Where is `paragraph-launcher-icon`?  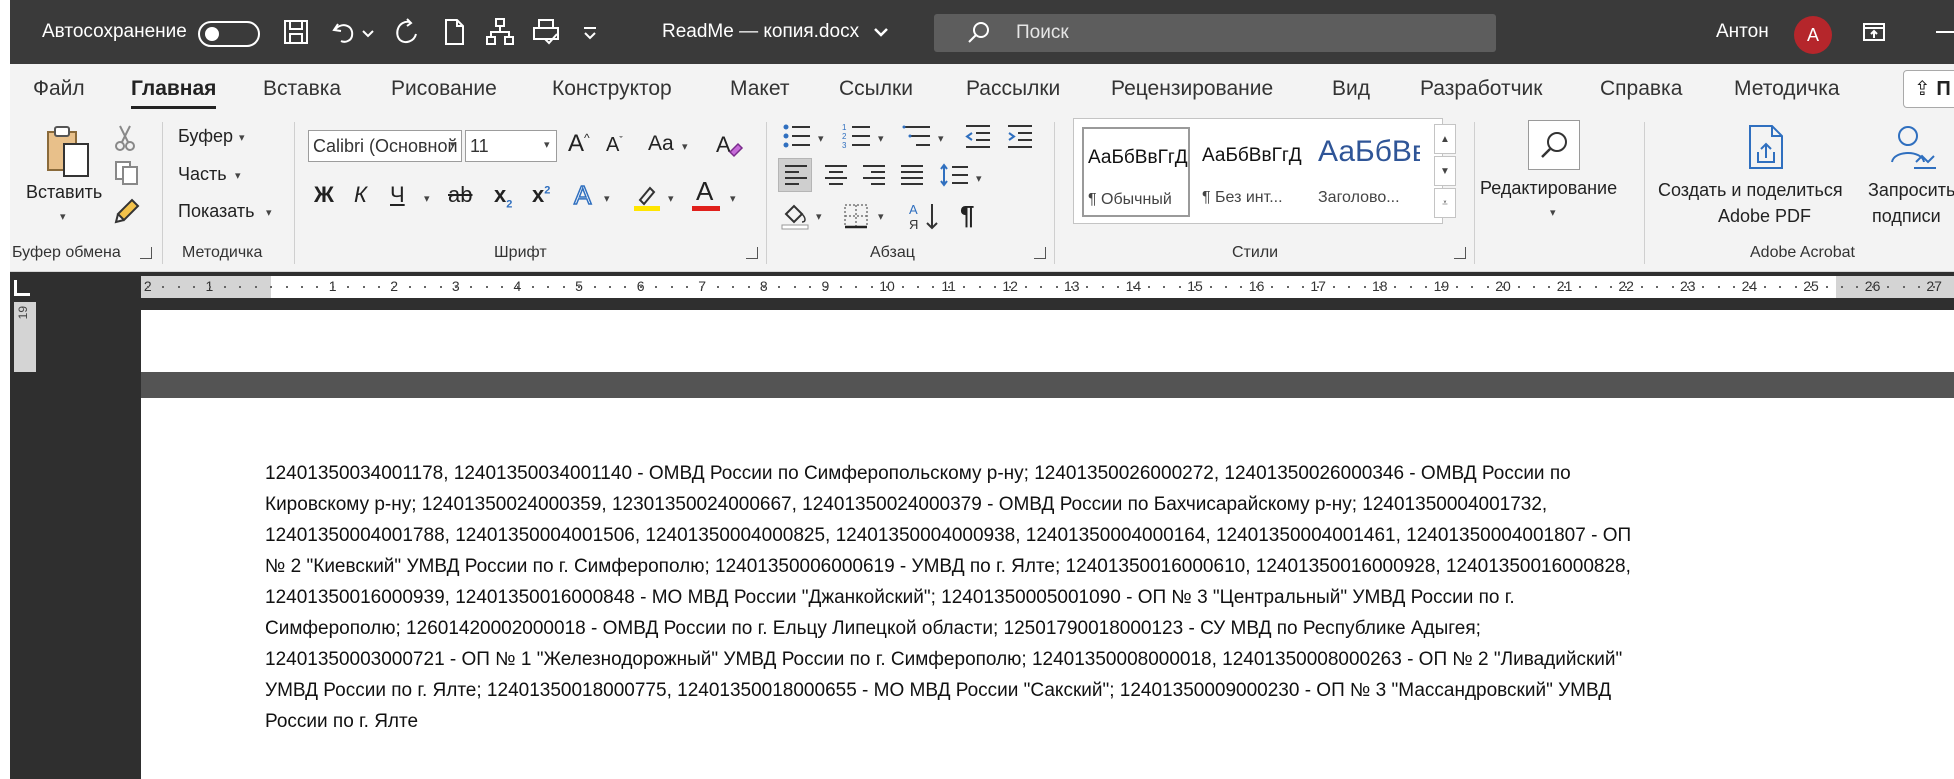 paragraph-launcher-icon is located at coordinates (1040, 253).